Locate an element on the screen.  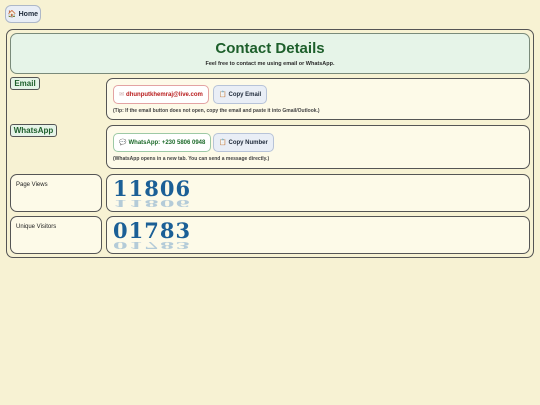
page-views-box: 11806 11806 is located at coordinates (318, 193).